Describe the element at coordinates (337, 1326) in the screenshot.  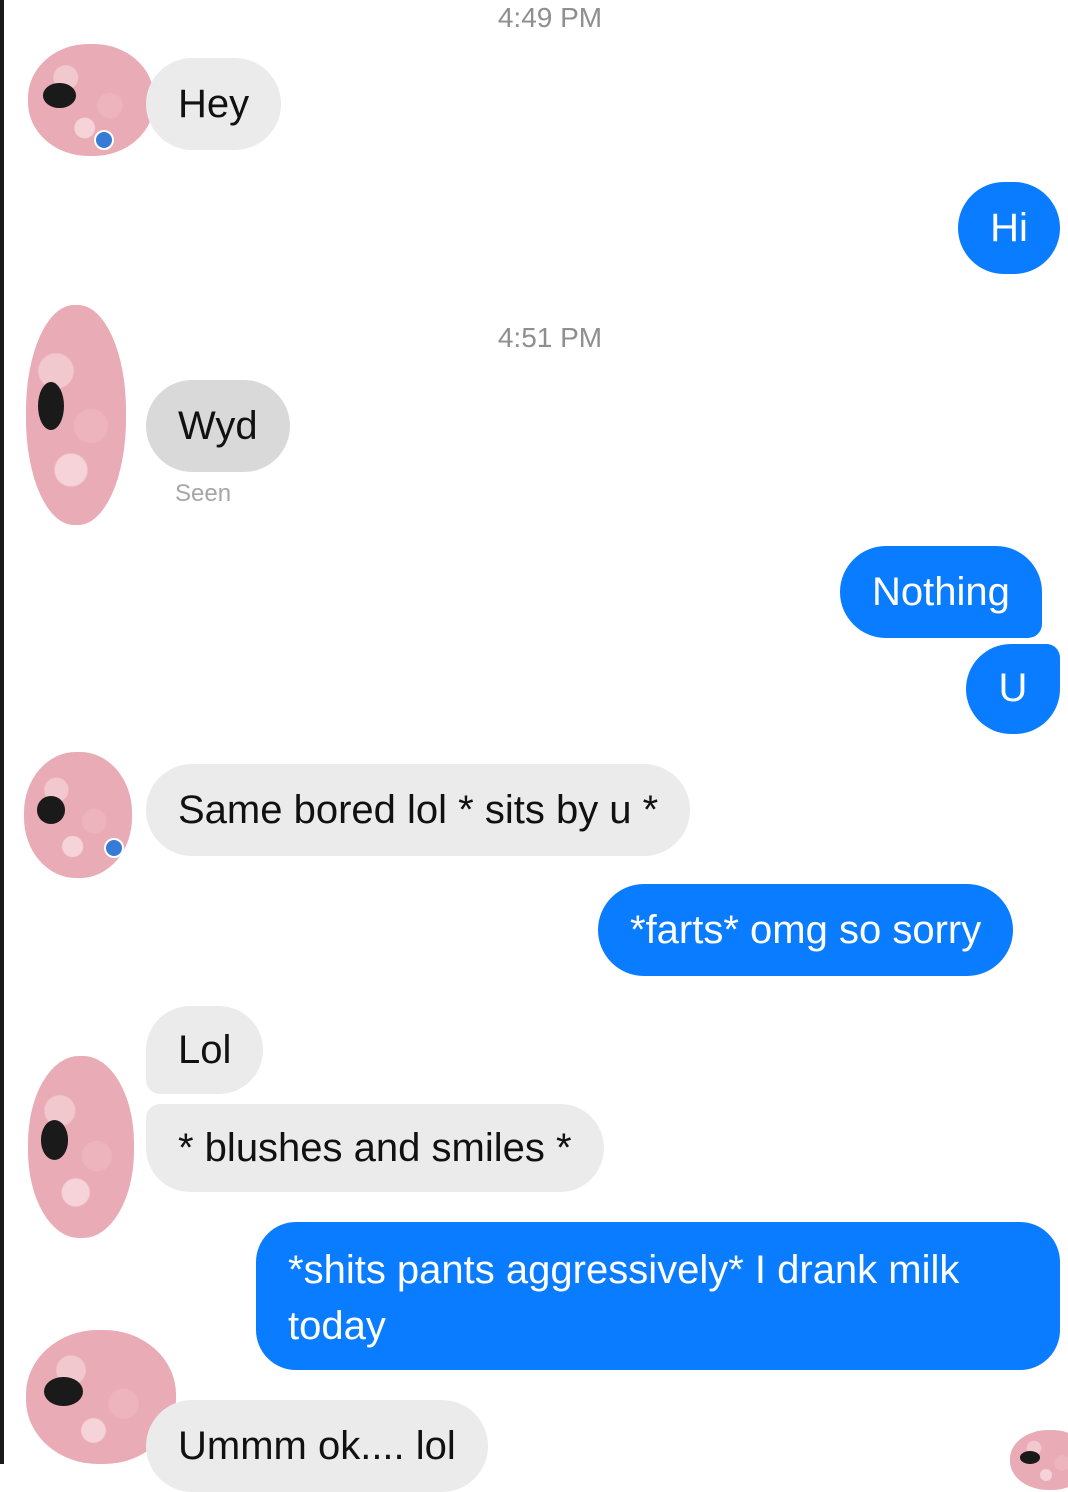
I see `message-line: today` at that location.